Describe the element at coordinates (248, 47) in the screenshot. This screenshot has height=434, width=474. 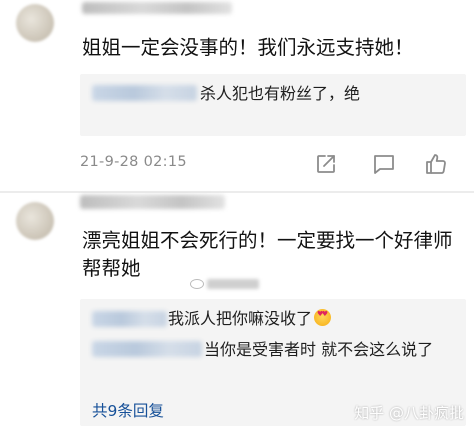
I see `comment-text: 姐姐一定会没事的！我们永远支持她！` at that location.